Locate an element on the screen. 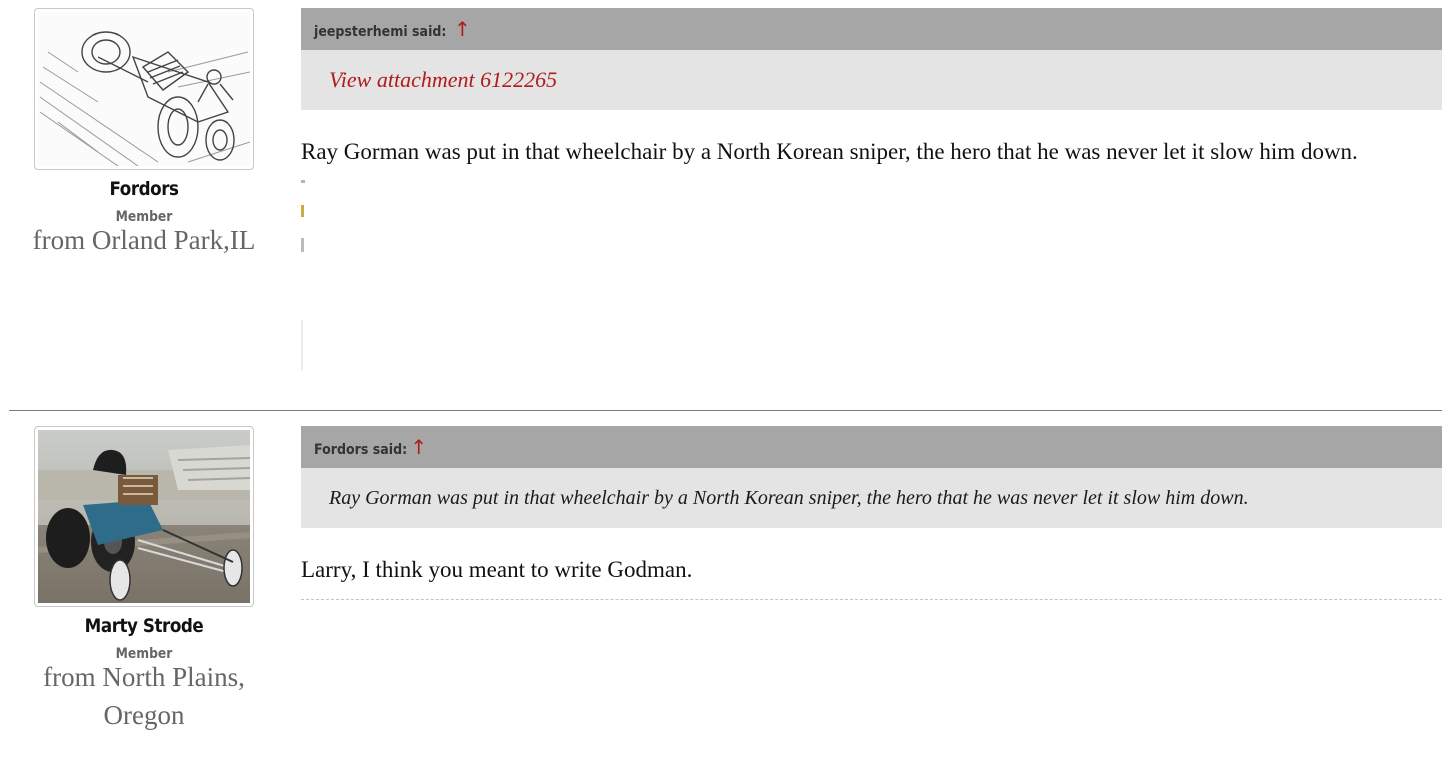 The width and height of the screenshot is (1450, 758). quote-attribution: Fordors said: is located at coordinates (361, 450).